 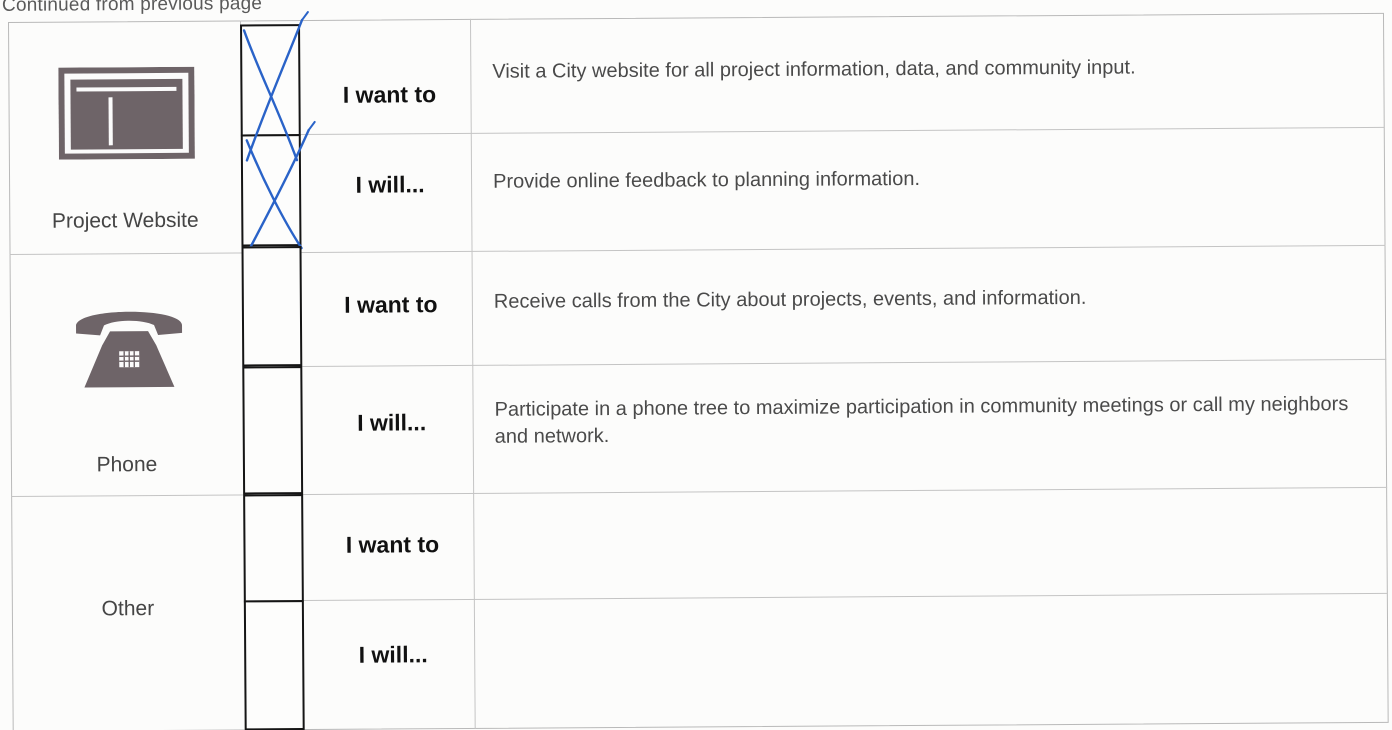 What do you see at coordinates (127, 465) in the screenshot?
I see `channel-label: Phone` at bounding box center [127, 465].